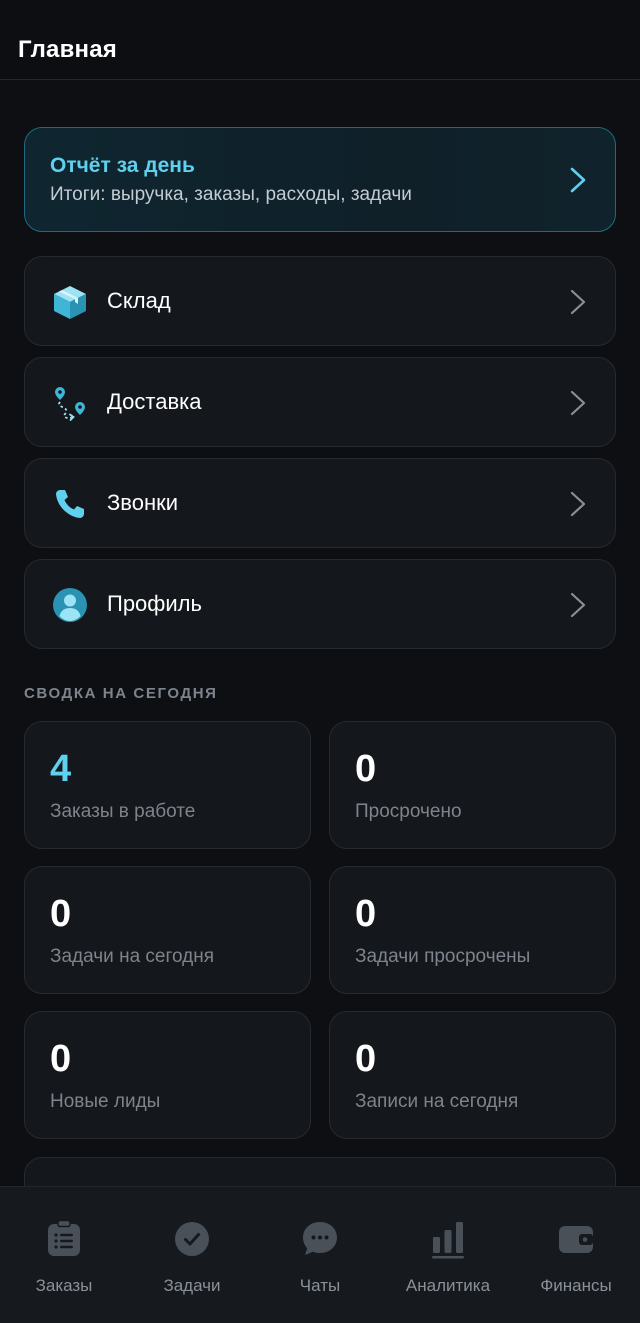 This screenshot has width=640, height=1323. I want to click on stat-card-tasks-today: 0 Задачи на сегодня, so click(167, 930).